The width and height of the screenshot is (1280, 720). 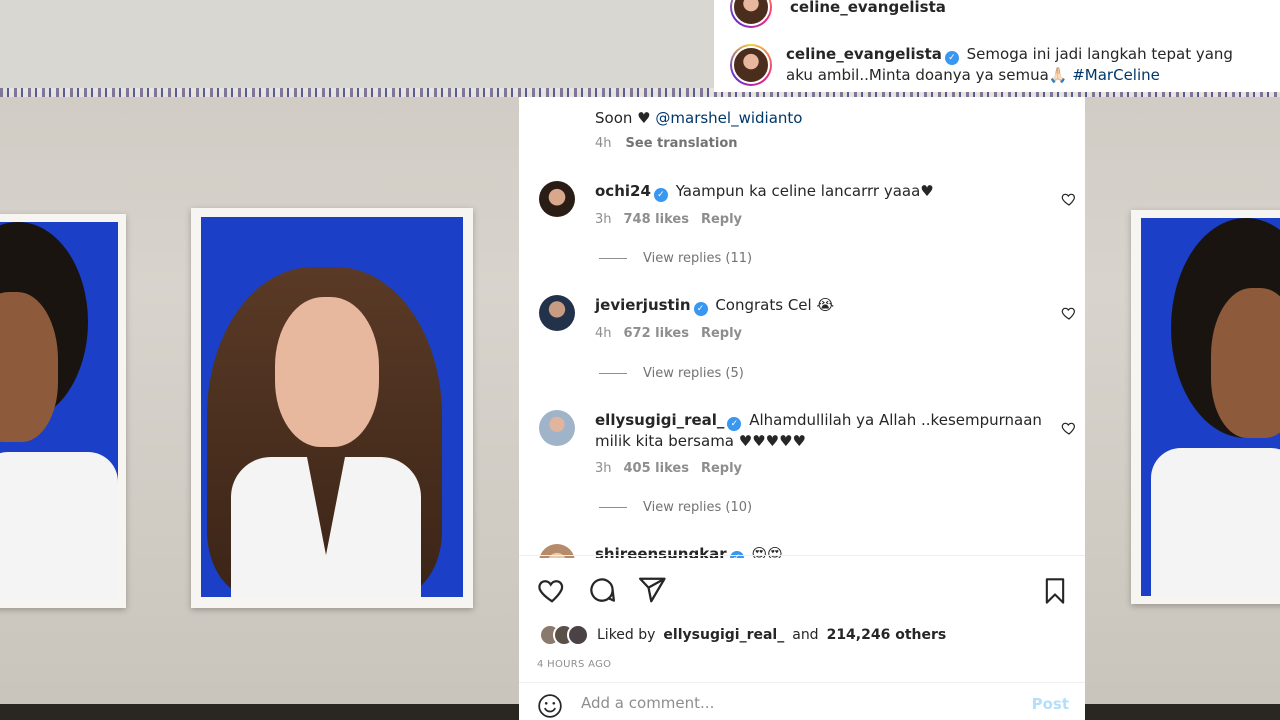 What do you see at coordinates (1050, 704) in the screenshot?
I see `post-button: Post` at bounding box center [1050, 704].